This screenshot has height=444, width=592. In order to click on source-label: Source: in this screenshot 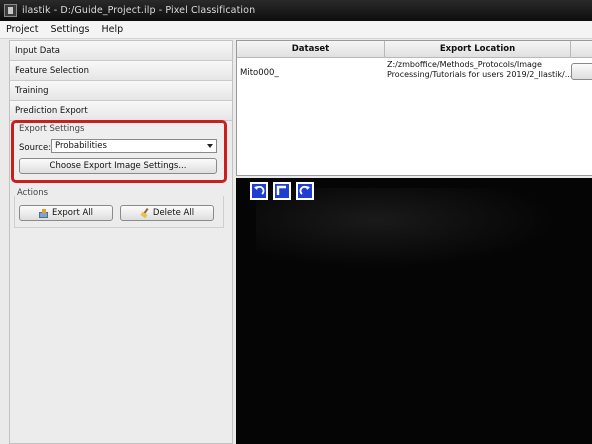, I will do `click(35, 148)`.